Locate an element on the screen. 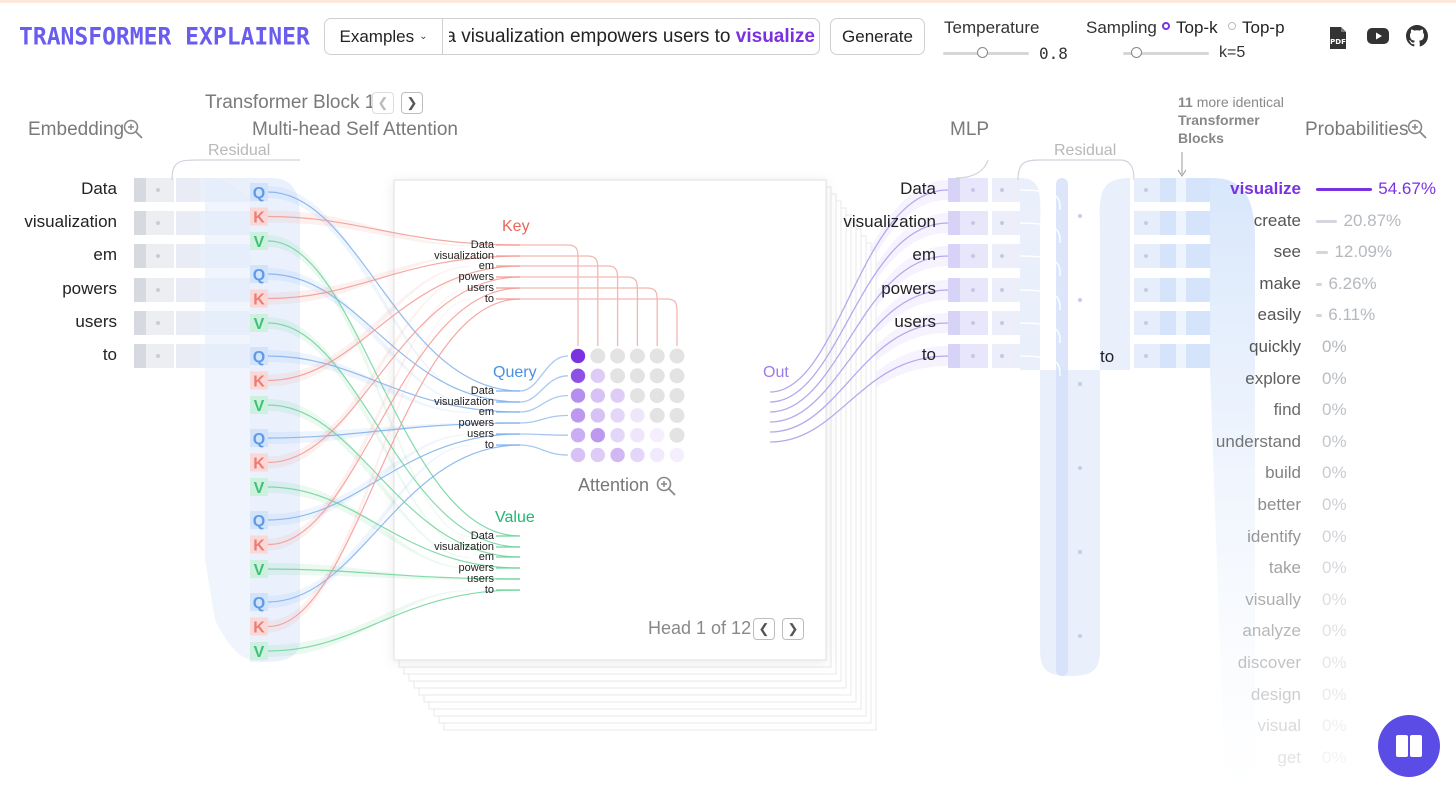  prob-bar is located at coordinates (1327, 221).